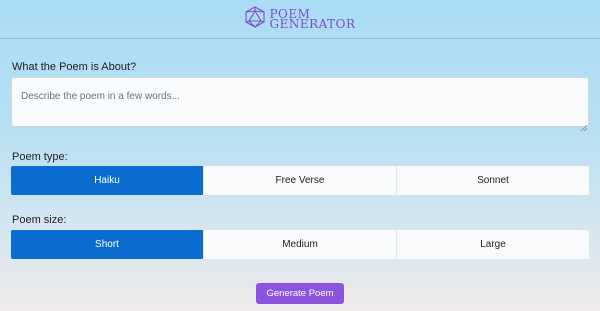  I want to click on poem-size-group: Short Medium Large, so click(300, 244).